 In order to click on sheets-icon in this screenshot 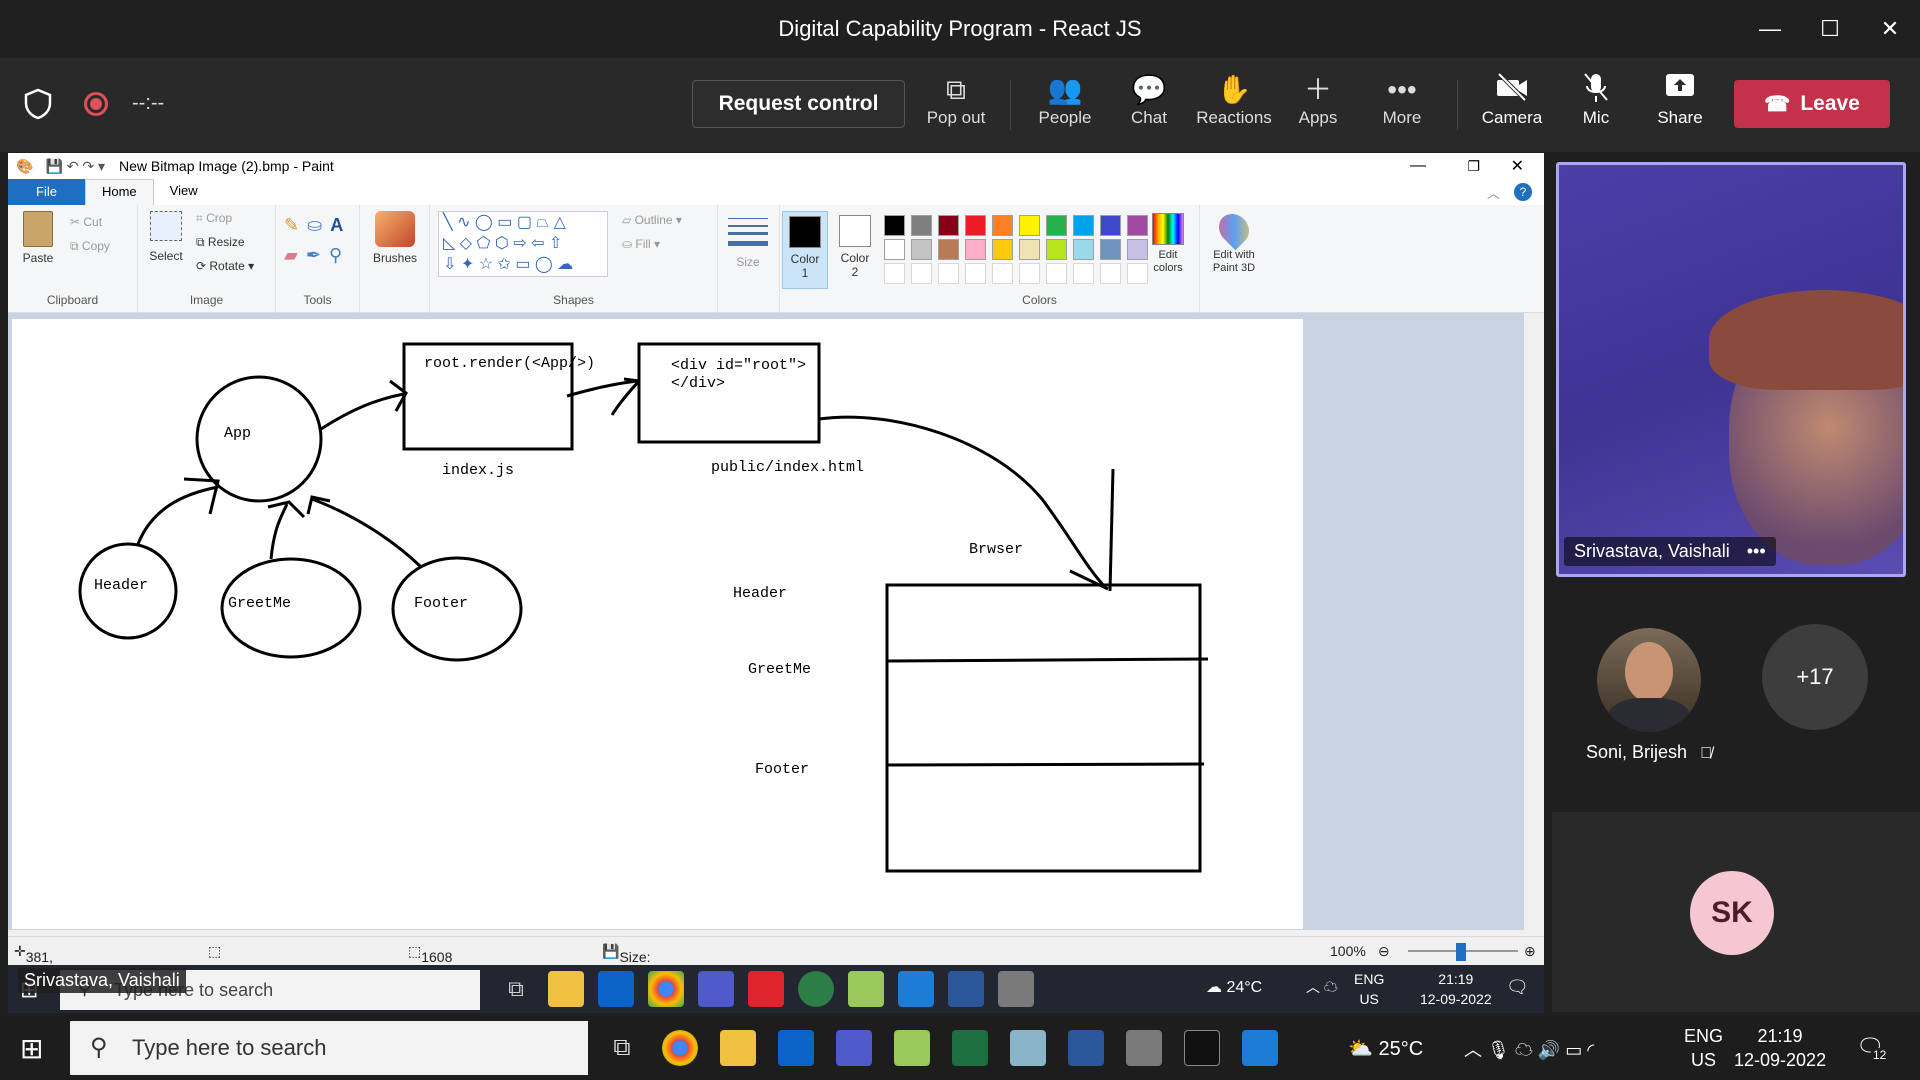, I will do `click(912, 1048)`.